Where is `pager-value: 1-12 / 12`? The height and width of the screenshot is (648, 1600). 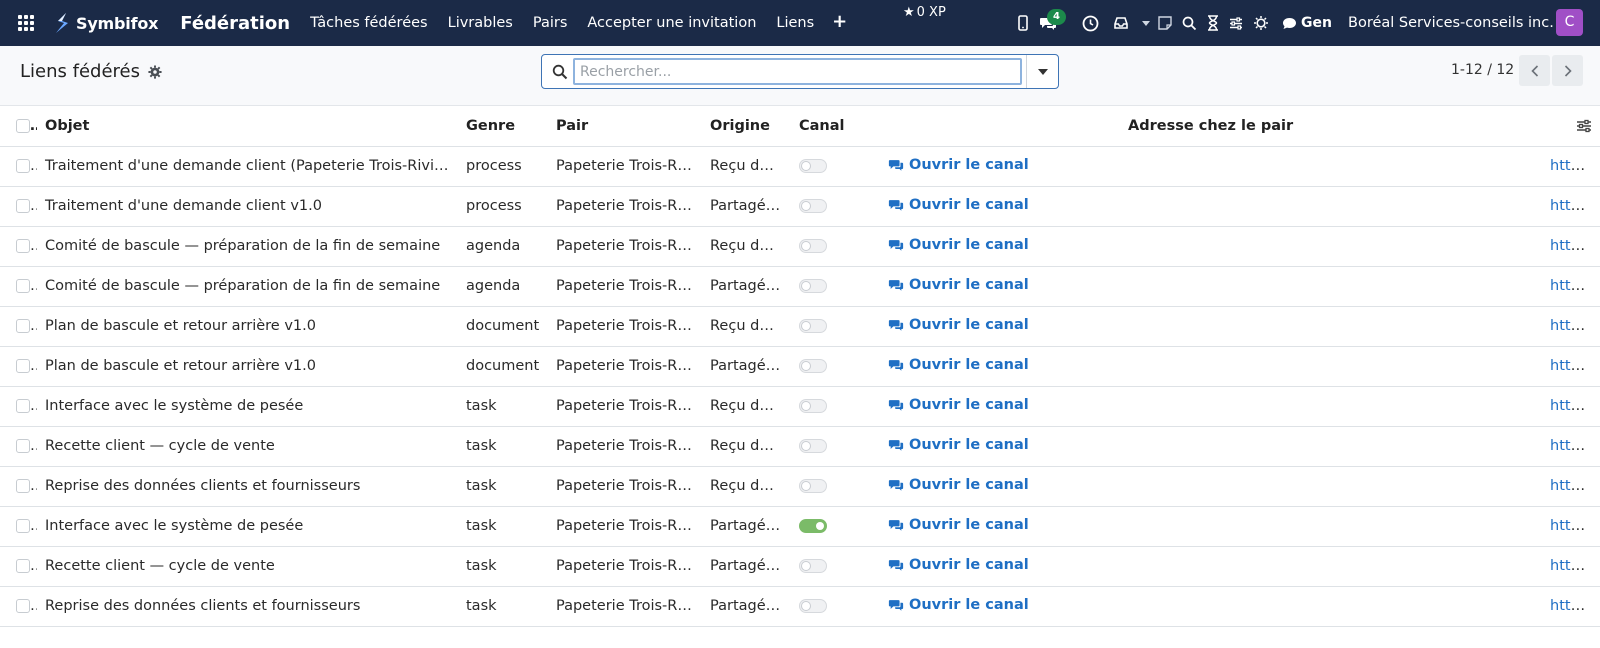
pager-value: 1-12 / 12 is located at coordinates (1482, 70).